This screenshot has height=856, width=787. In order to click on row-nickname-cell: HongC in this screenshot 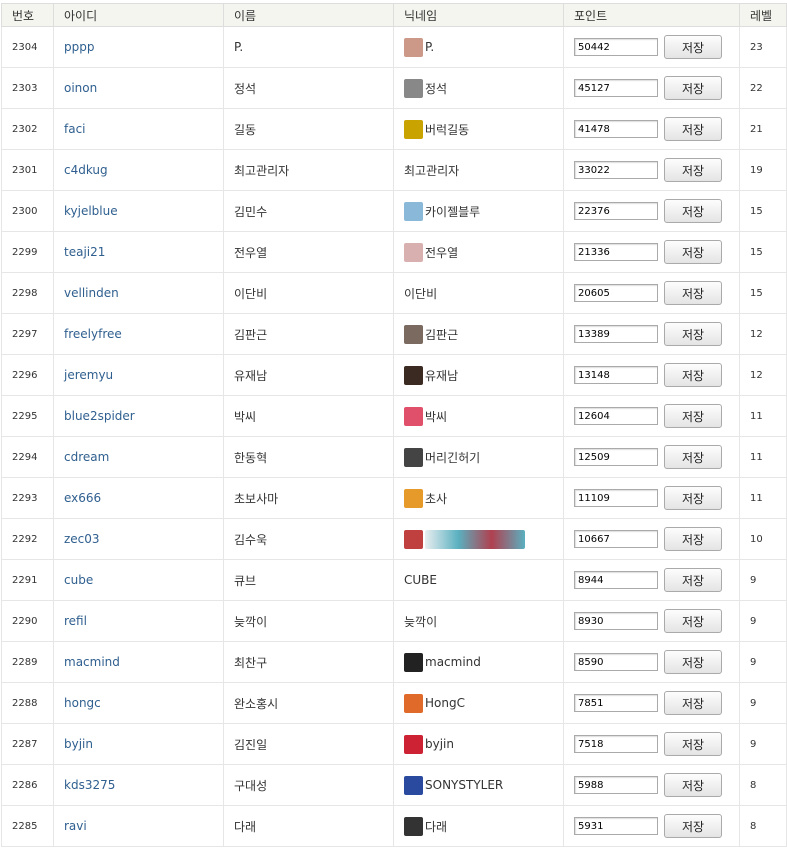, I will do `click(478, 703)`.